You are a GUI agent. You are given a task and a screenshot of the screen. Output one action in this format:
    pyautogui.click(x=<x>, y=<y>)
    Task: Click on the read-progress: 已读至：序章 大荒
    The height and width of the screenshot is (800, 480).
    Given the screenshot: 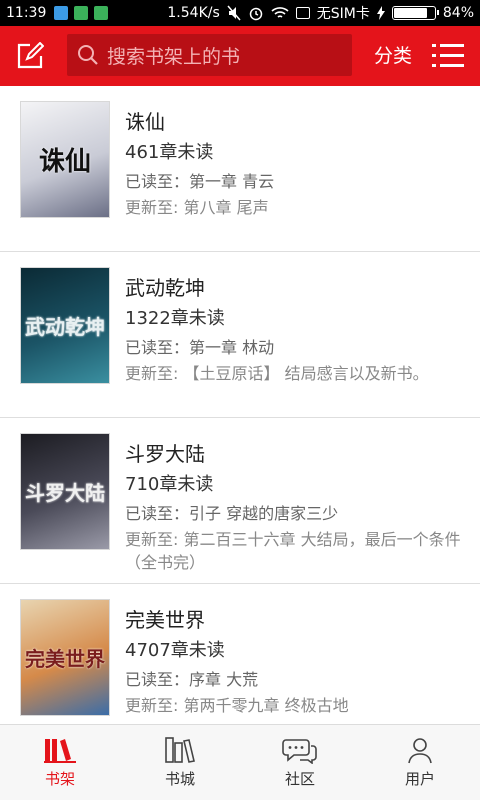 What is the action you would take?
    pyautogui.click(x=192, y=679)
    